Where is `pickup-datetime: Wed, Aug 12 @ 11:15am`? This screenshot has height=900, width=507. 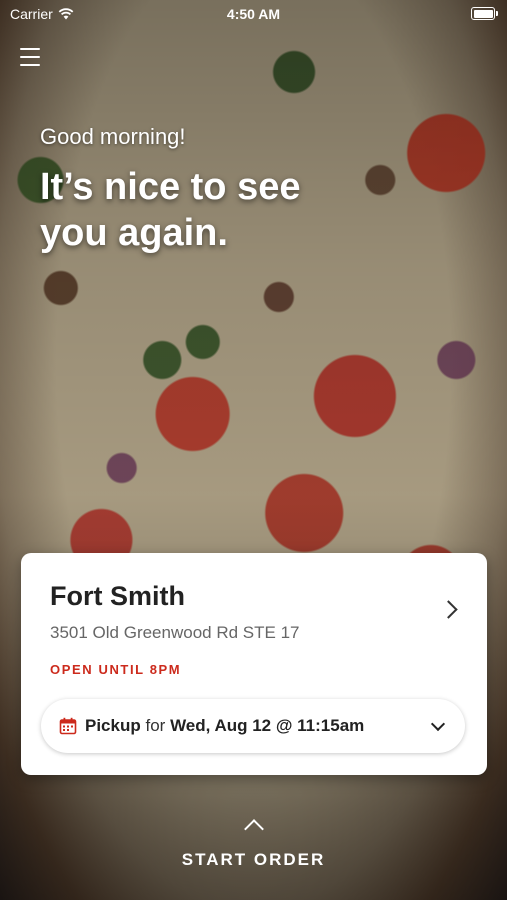
pickup-datetime: Wed, Aug 12 @ 11:15am is located at coordinates (267, 725).